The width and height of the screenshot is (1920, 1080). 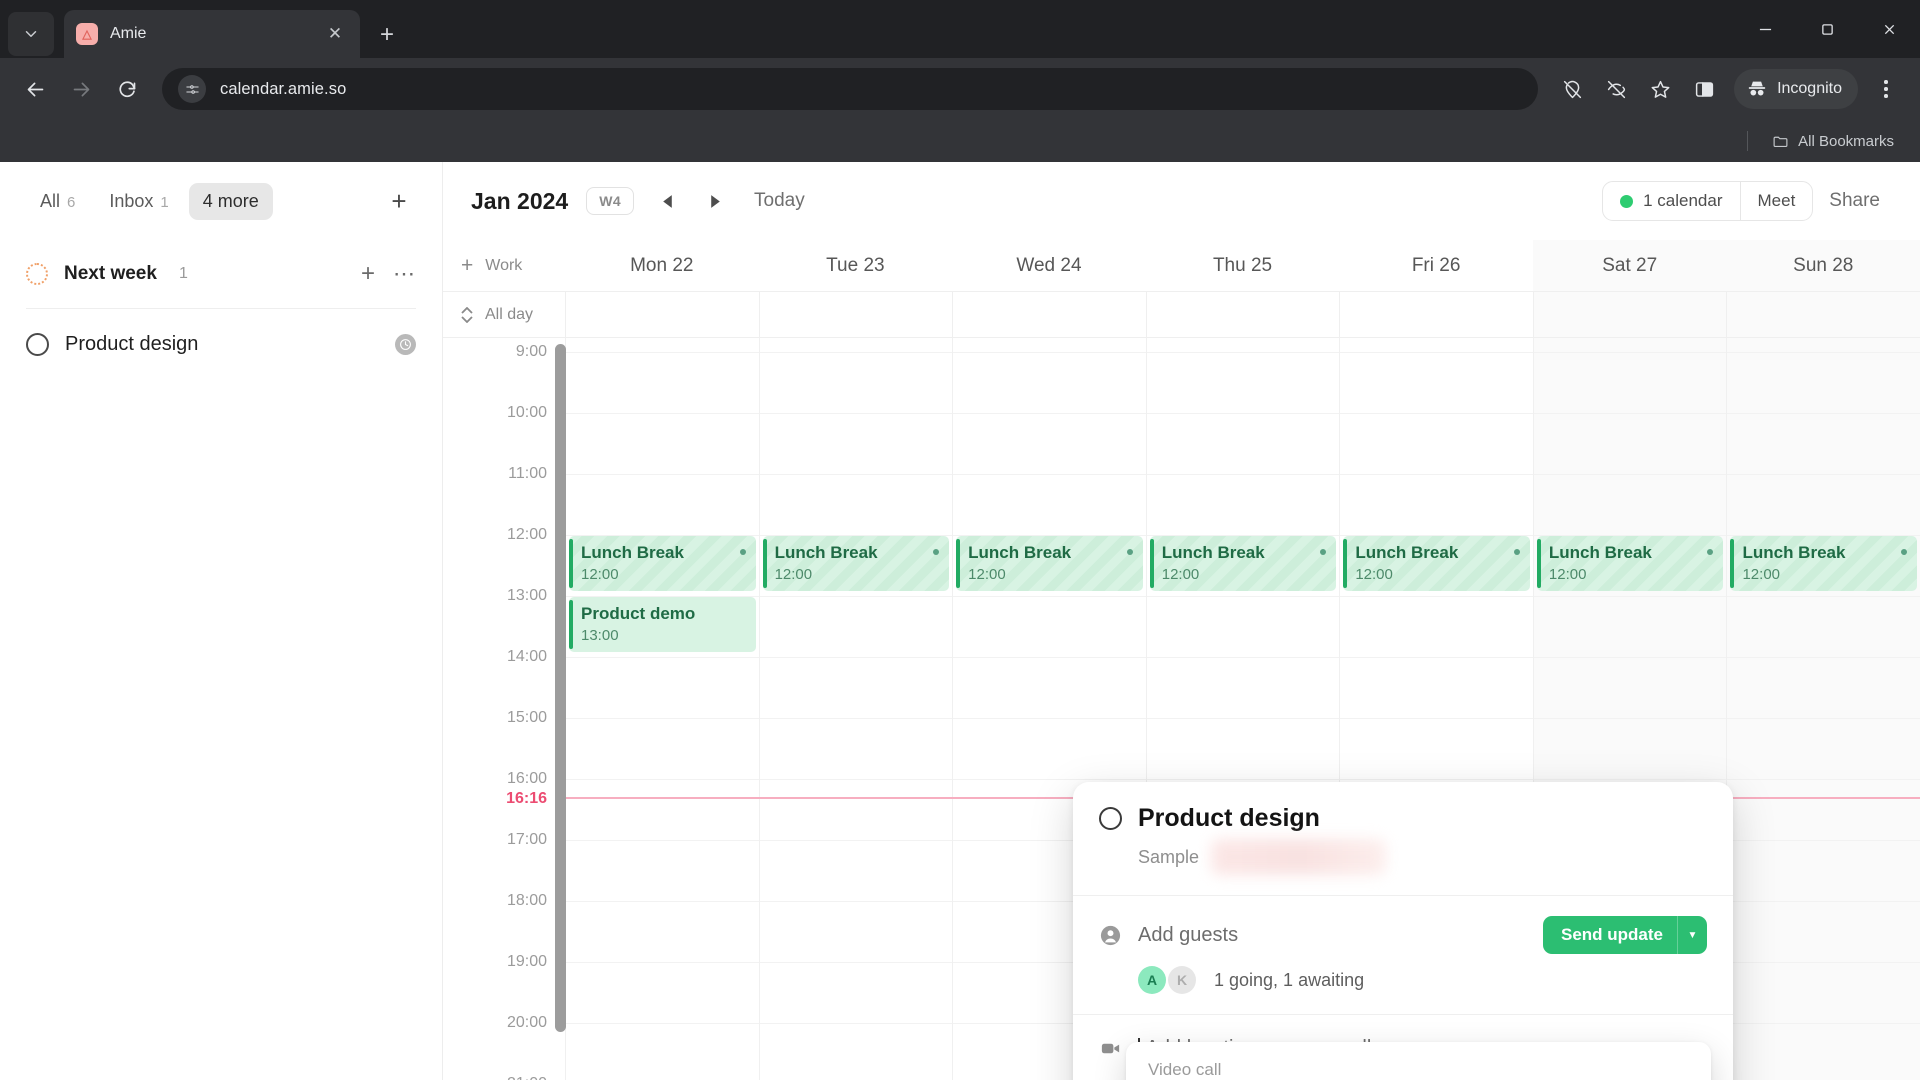 I want to click on new-tab-button: +, so click(x=387, y=35).